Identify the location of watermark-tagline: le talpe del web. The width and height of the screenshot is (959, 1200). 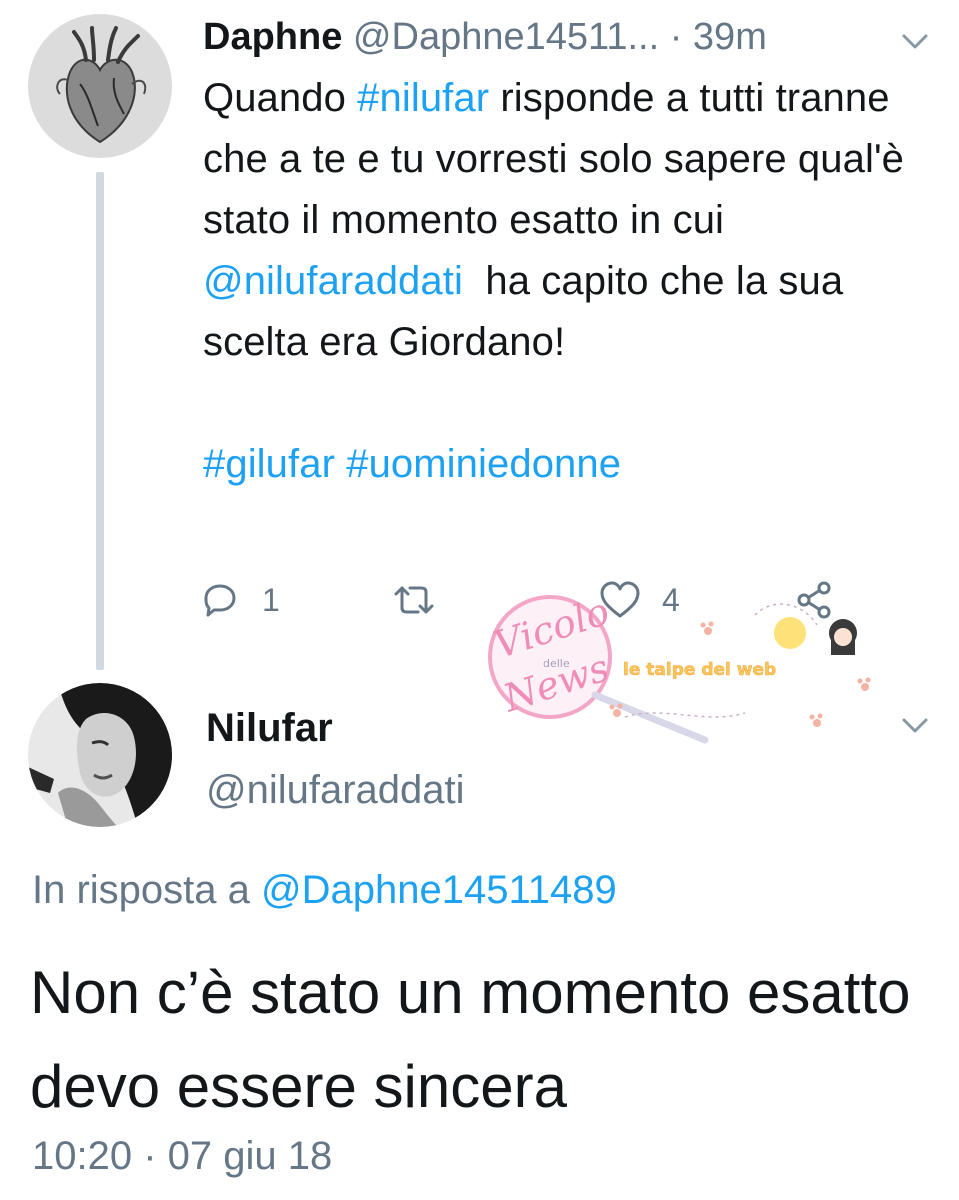
(699, 670).